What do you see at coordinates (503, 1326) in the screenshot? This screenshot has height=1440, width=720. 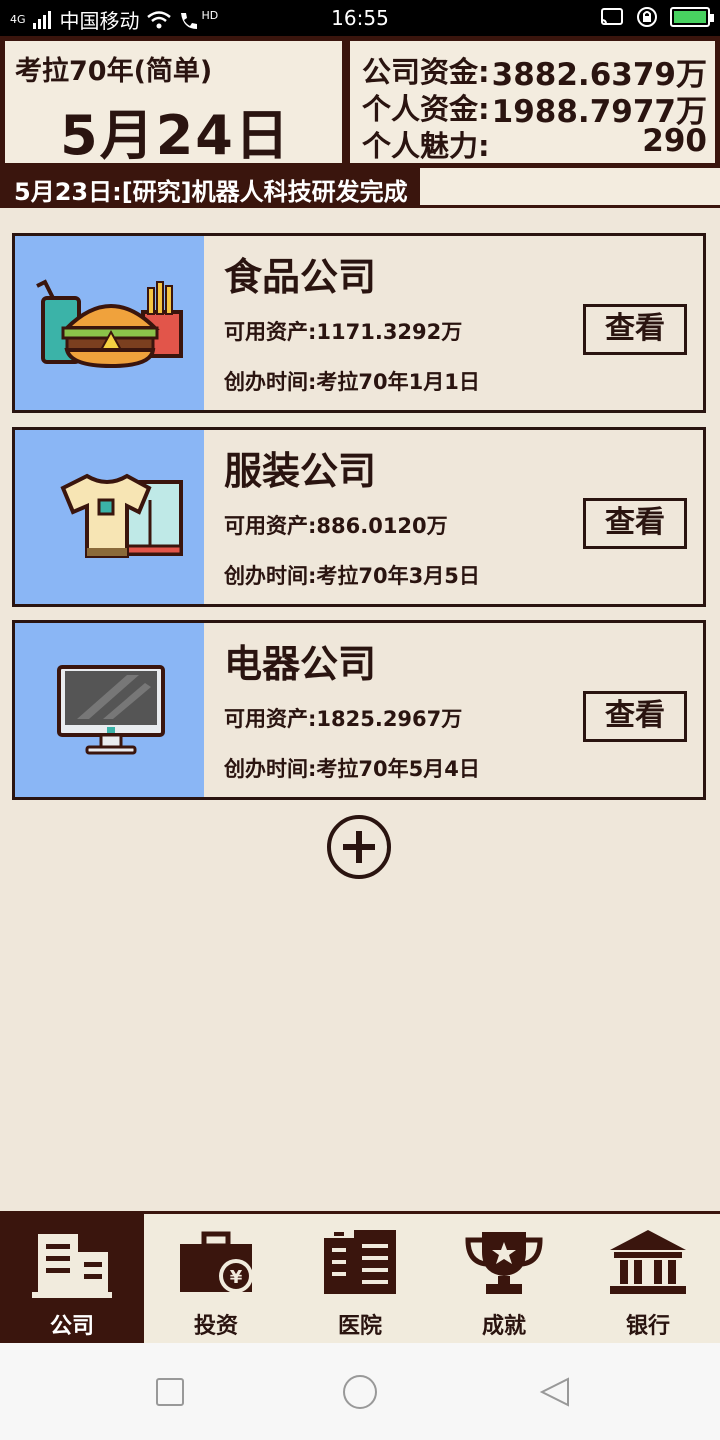 I see `nav-label: 成就` at bounding box center [503, 1326].